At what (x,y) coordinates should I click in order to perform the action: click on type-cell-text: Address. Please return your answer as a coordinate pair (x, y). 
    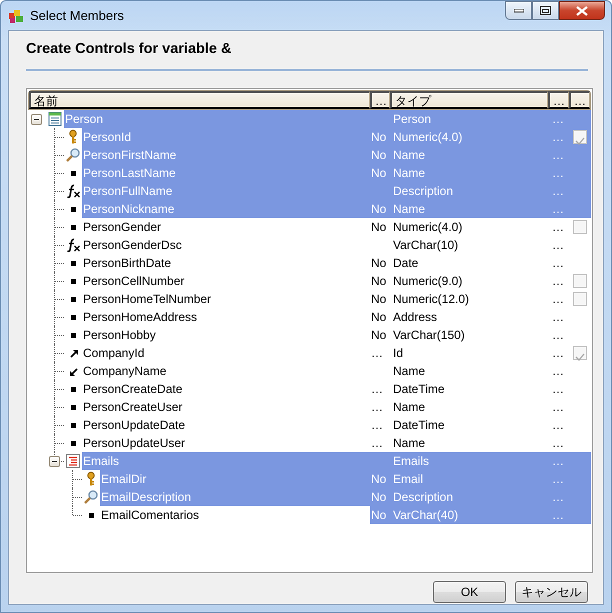
    Looking at the image, I should click on (415, 317).